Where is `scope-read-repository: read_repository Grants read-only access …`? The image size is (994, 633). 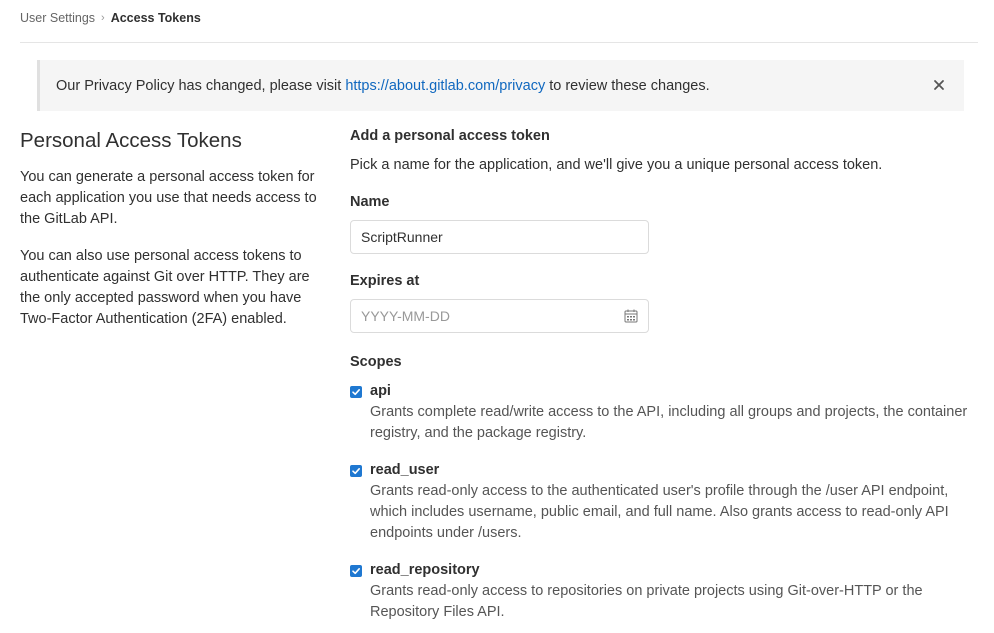
scope-read-repository: read_repository Grants read-only access … is located at coordinates (664, 591).